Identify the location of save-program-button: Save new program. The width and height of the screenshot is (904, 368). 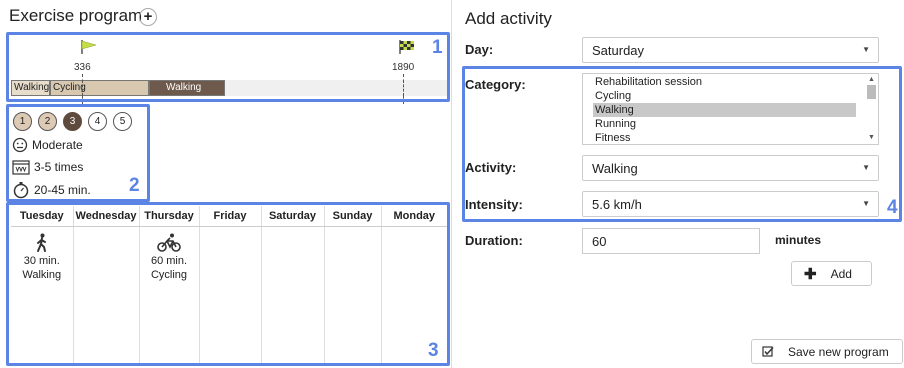
(827, 351).